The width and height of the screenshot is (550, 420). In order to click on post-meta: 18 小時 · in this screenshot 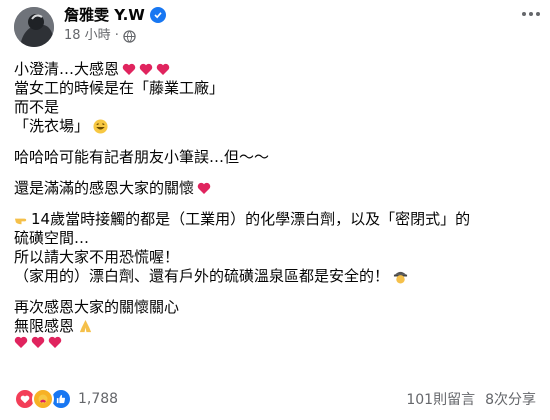, I will do `click(100, 36)`.